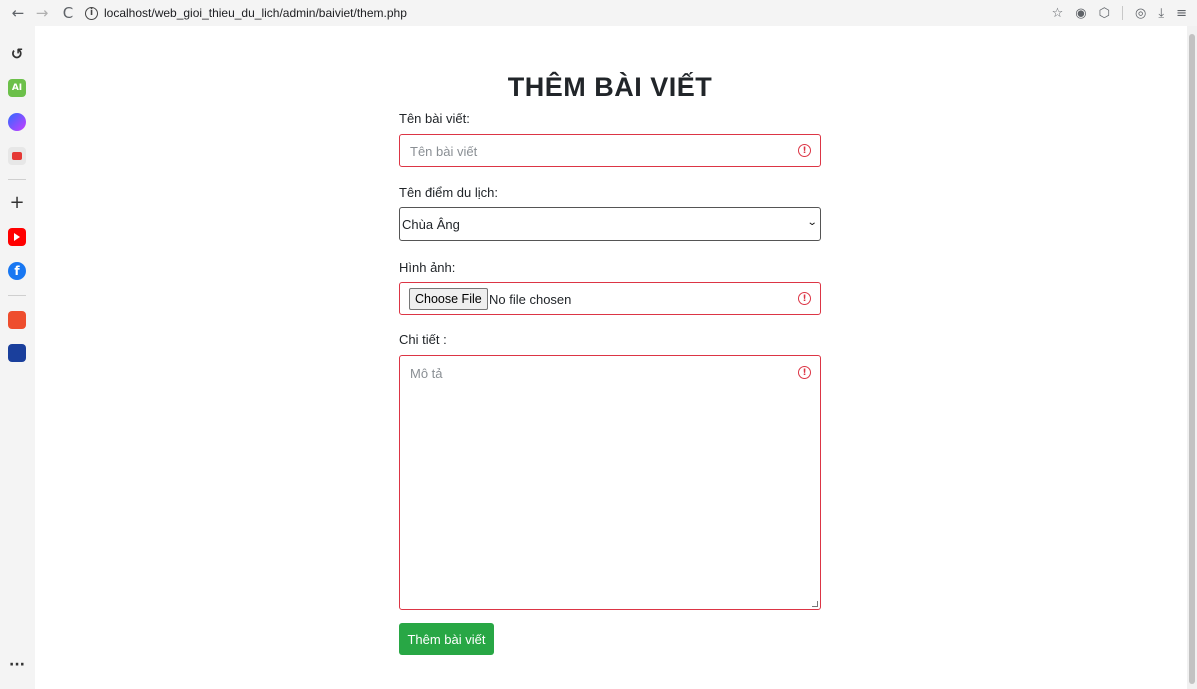 This screenshot has height=689, width=1197. Describe the element at coordinates (431, 224) in the screenshot. I see `place-select-value: Chùa Âng` at that location.